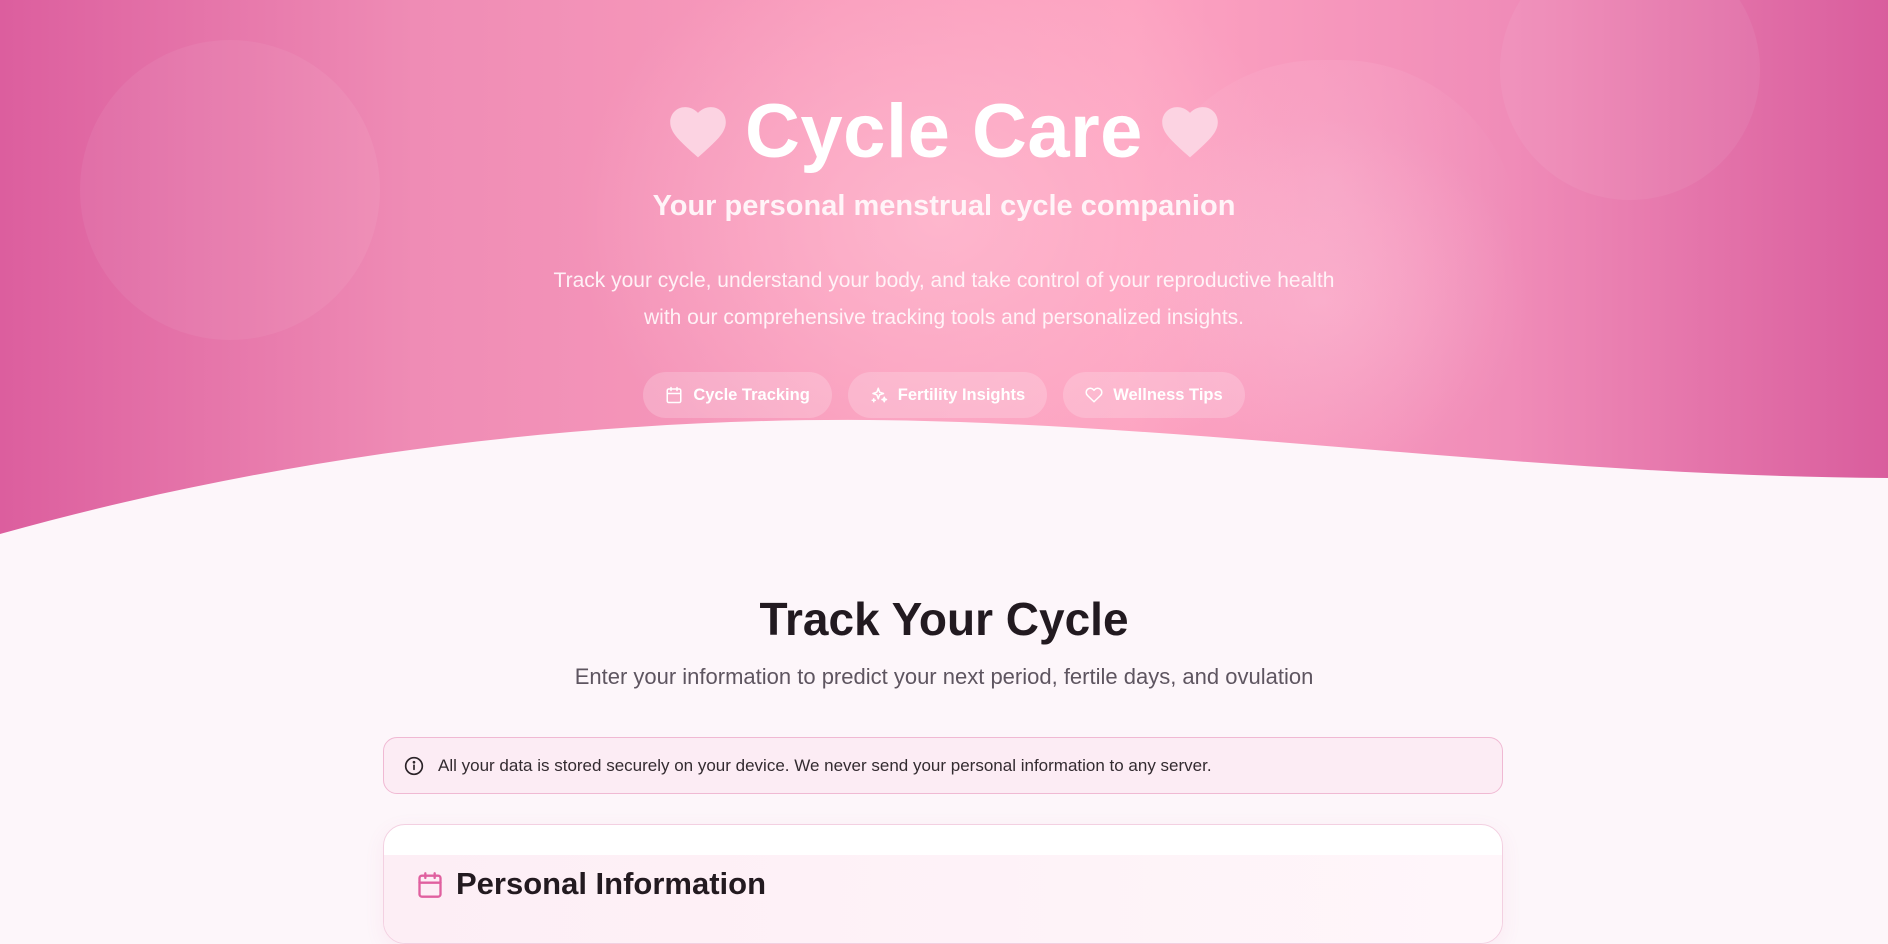 This screenshot has width=1888, height=944. Describe the element at coordinates (944, 489) in the screenshot. I see `hero-wave-divider` at that location.